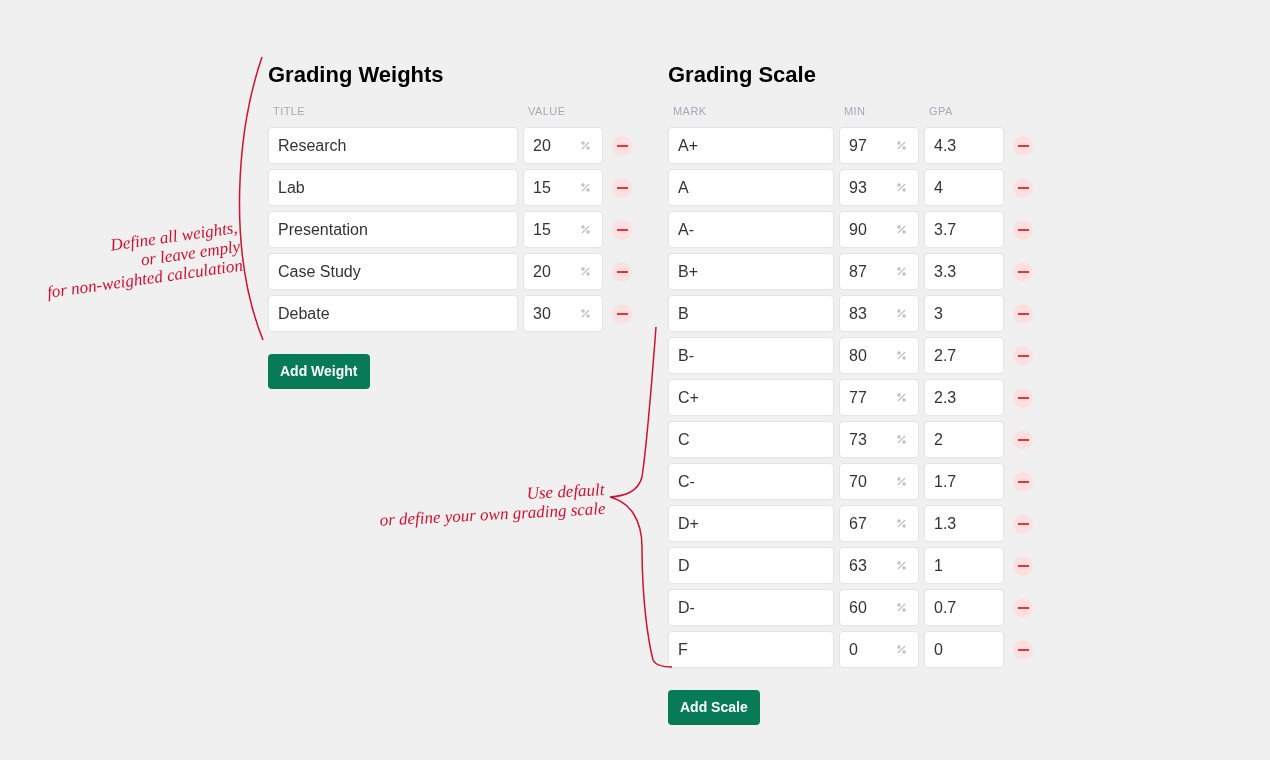 The height and width of the screenshot is (760, 1270). Describe the element at coordinates (751, 229) in the screenshot. I see `text-field: A-` at that location.